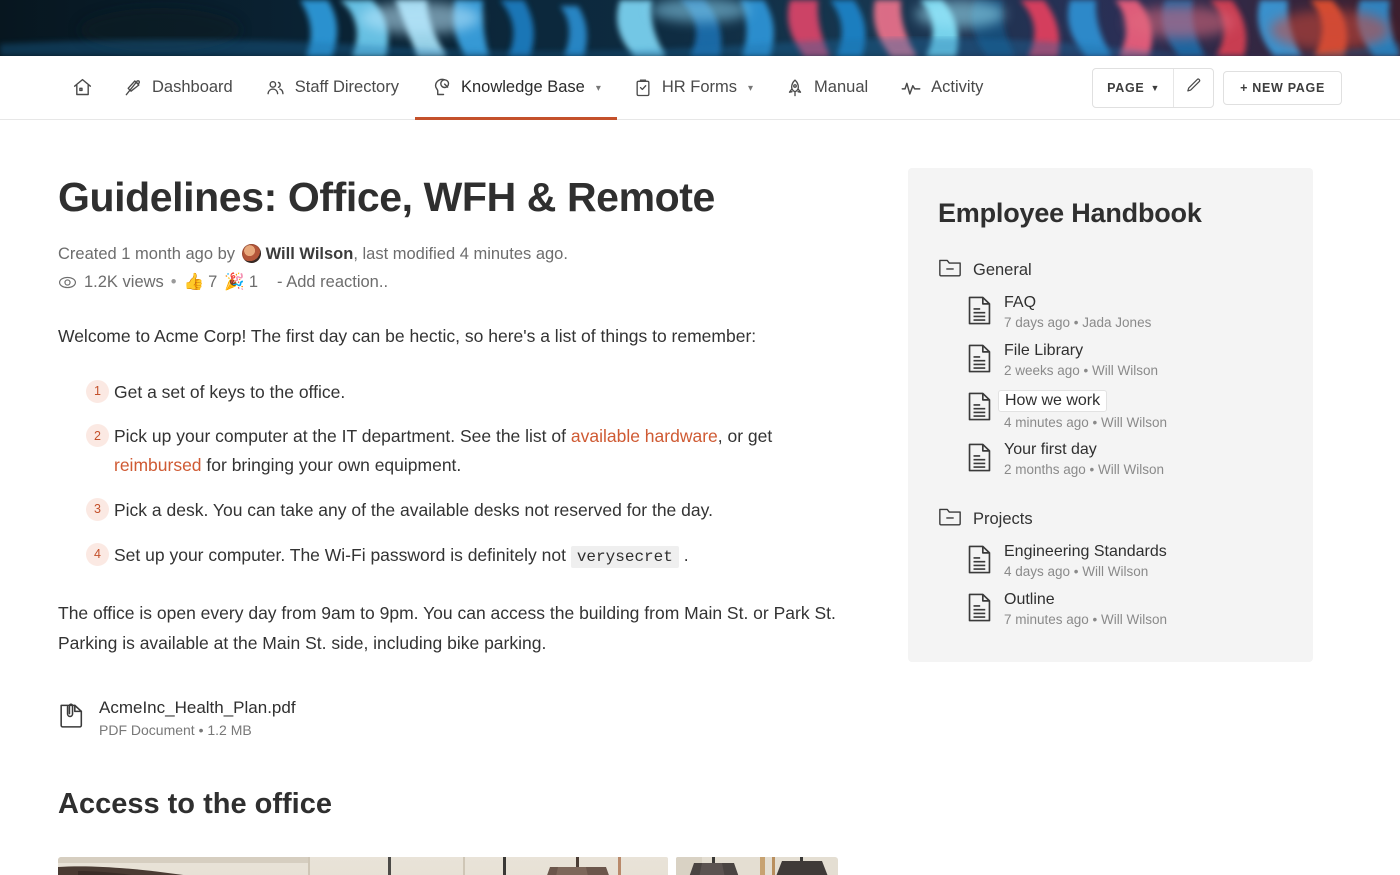  What do you see at coordinates (458, 282) in the screenshot?
I see `document-stats: 1.2K views • 👍 7 🎉 1 - Add reaction..` at bounding box center [458, 282].